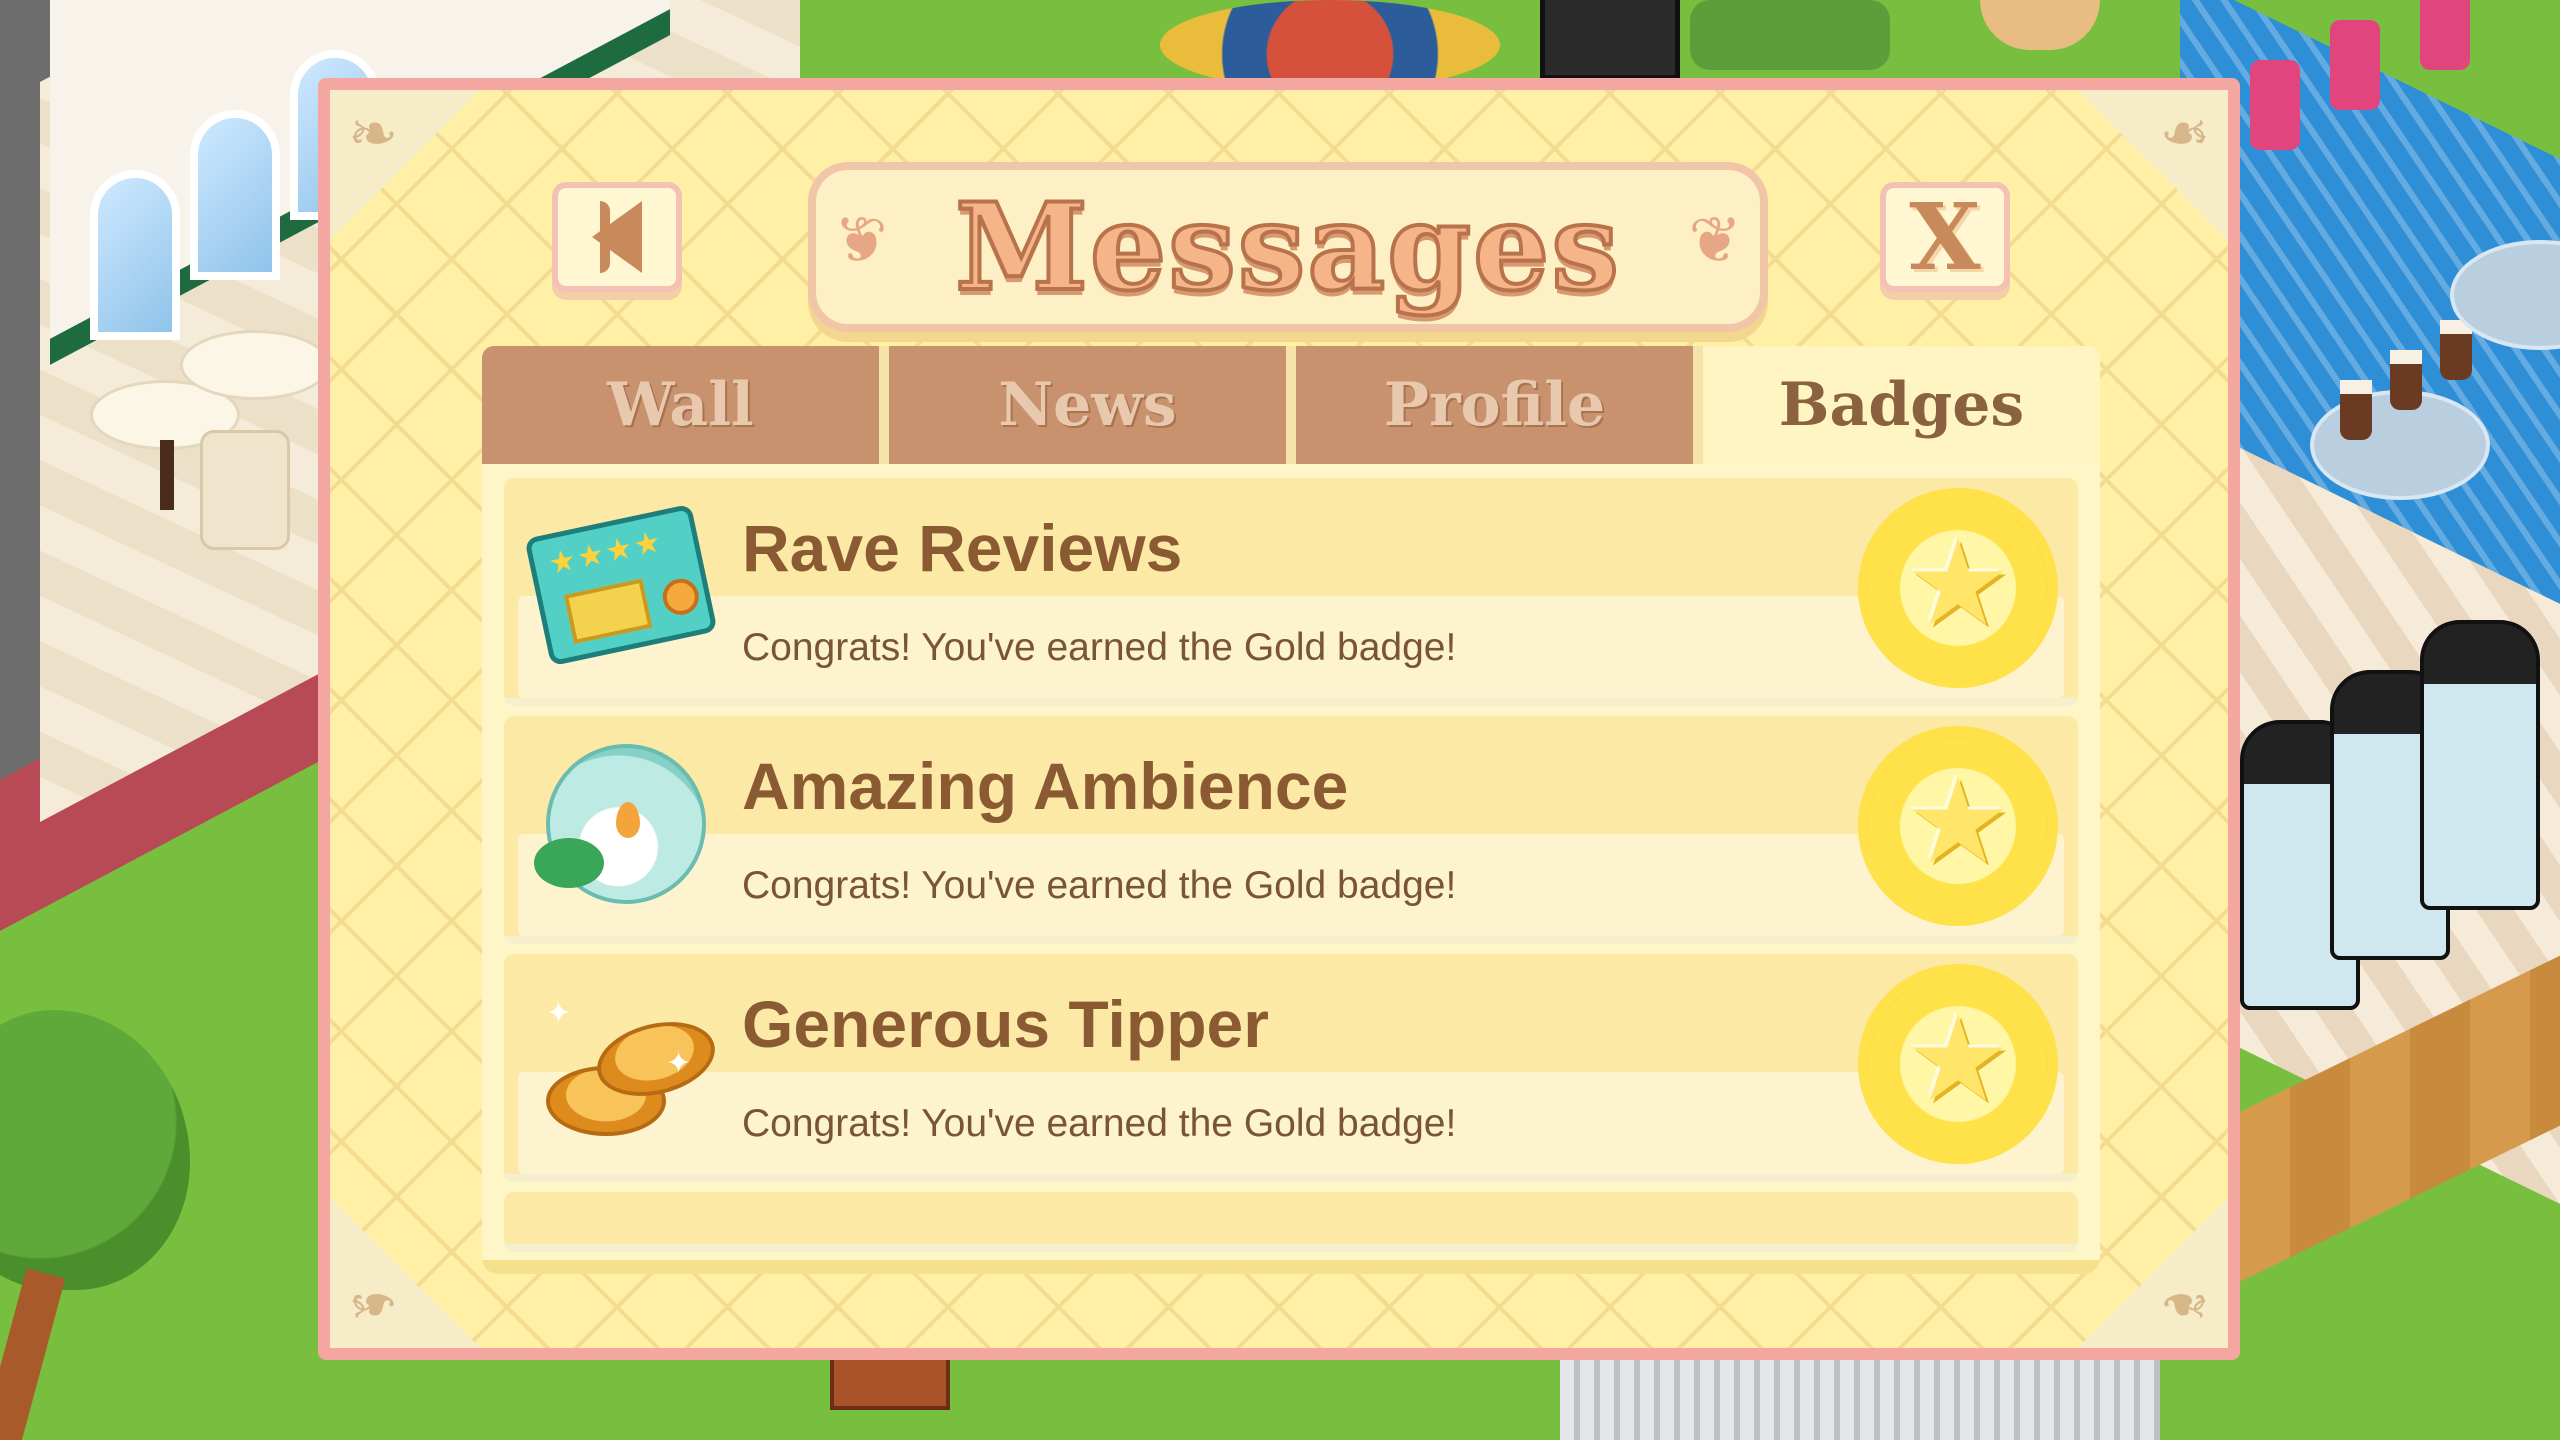 The image size is (2560, 1440). Describe the element at coordinates (1005, 1024) in the screenshot. I see `badge-title: Generous Tipper` at that location.